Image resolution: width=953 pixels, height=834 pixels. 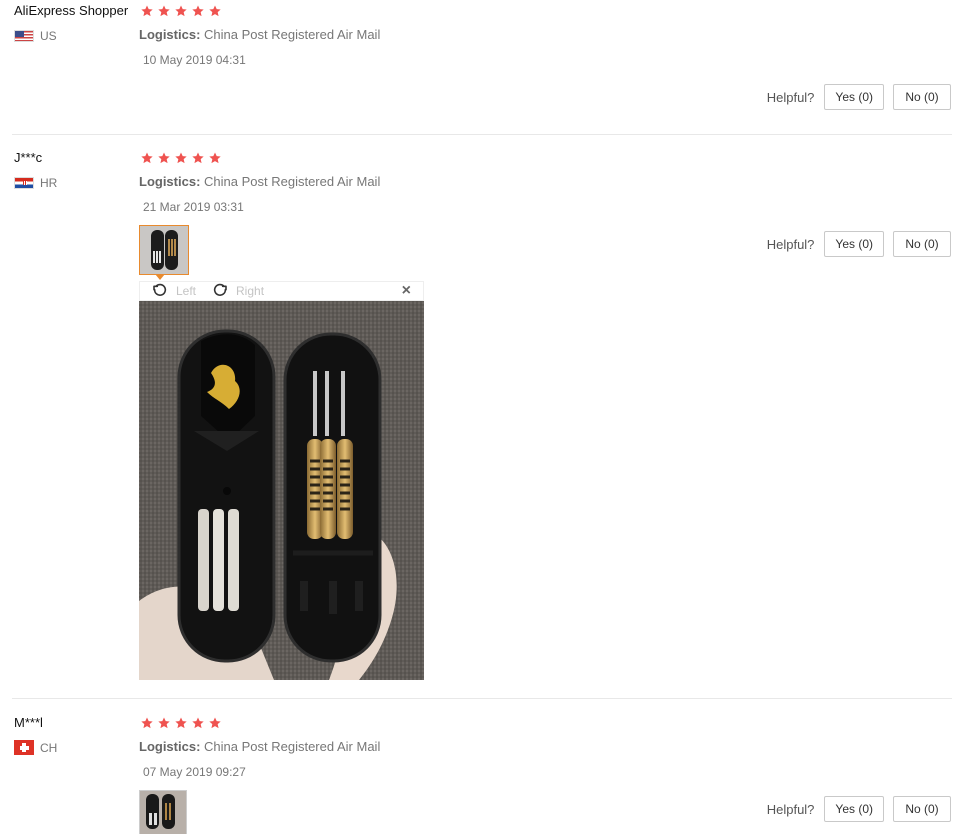 I want to click on image-preview-toolbar: Left Right ×, so click(x=281, y=291).